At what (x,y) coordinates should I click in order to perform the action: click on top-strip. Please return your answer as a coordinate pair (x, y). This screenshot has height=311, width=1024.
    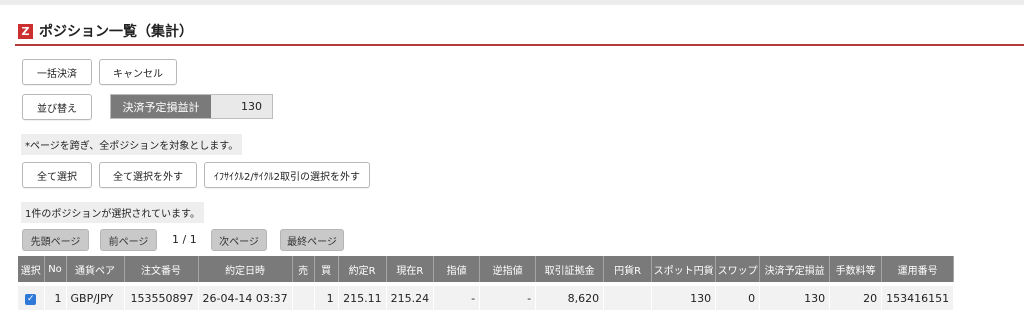
    Looking at the image, I should click on (512, 2).